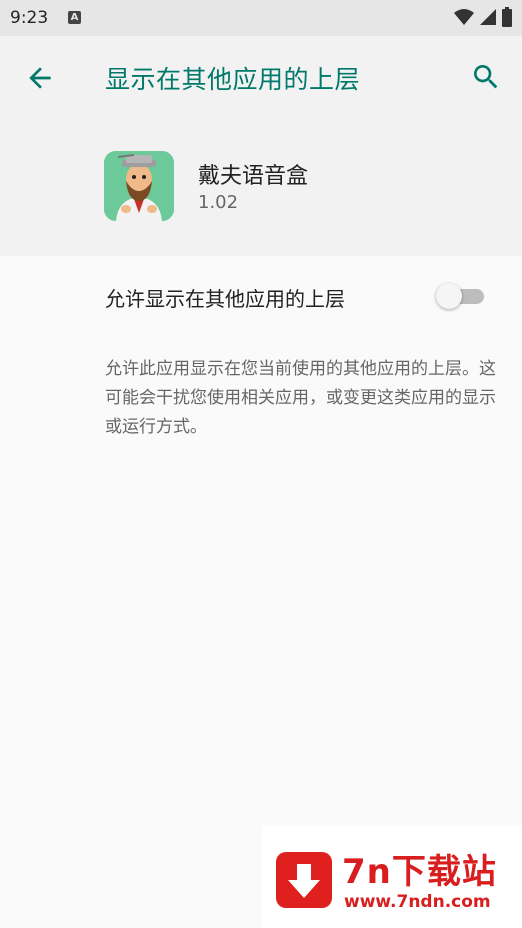 This screenshot has height=928, width=522. What do you see at coordinates (417, 902) in the screenshot?
I see `watermark-url: www.7ndn.com` at bounding box center [417, 902].